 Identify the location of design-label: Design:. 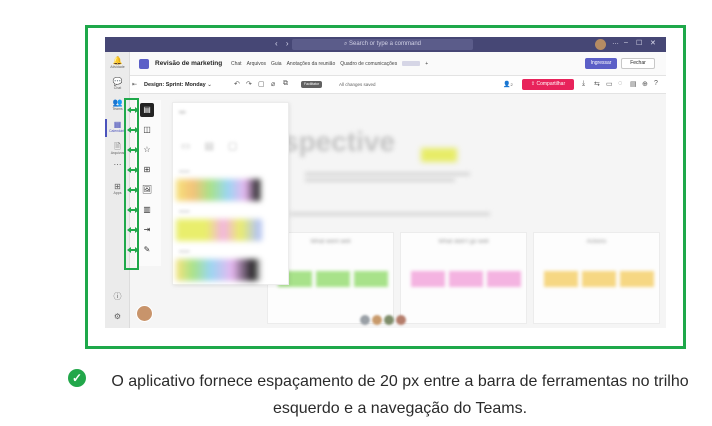
(154, 85).